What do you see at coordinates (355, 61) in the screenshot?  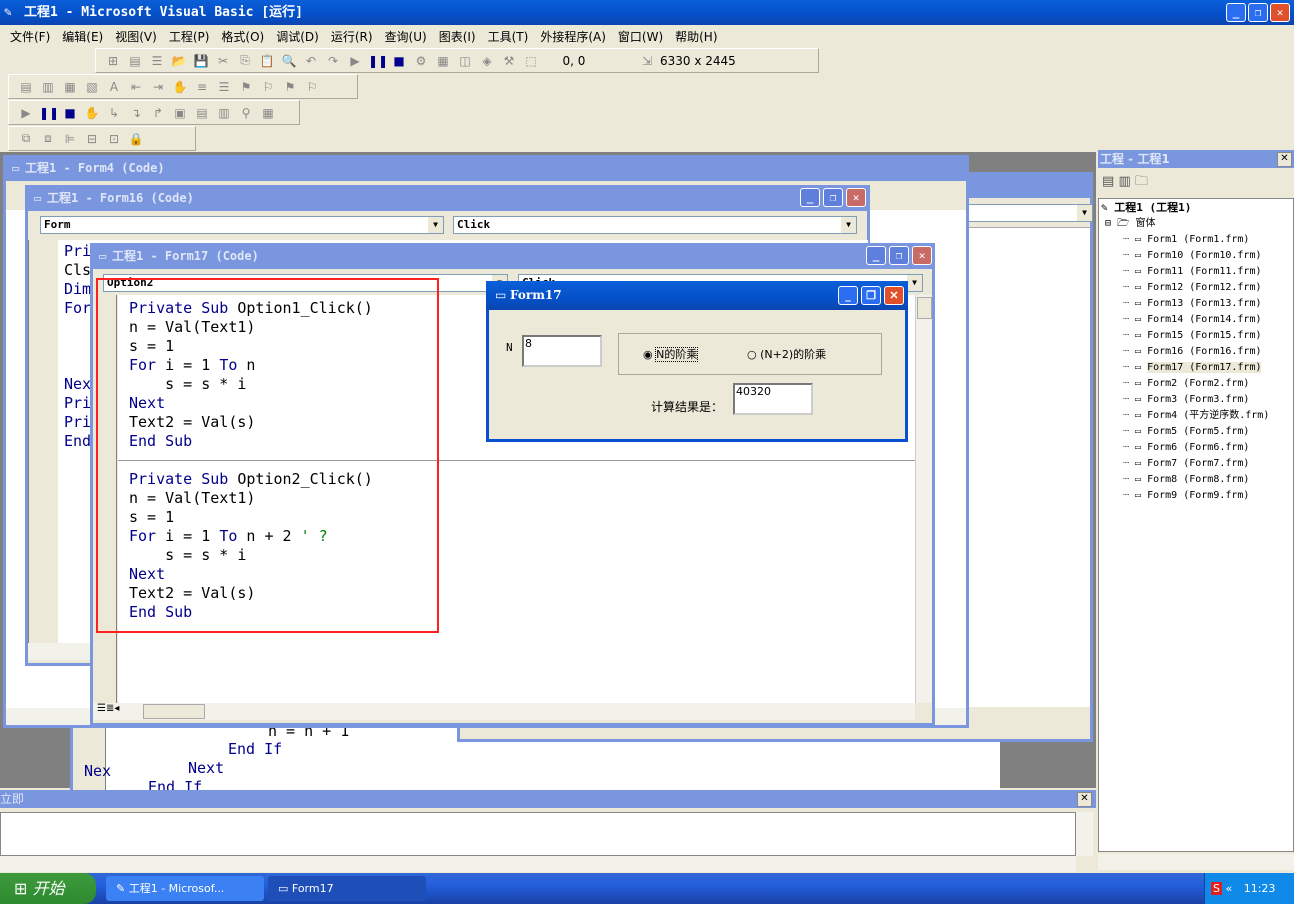 I see `start-icon: ▶` at bounding box center [355, 61].